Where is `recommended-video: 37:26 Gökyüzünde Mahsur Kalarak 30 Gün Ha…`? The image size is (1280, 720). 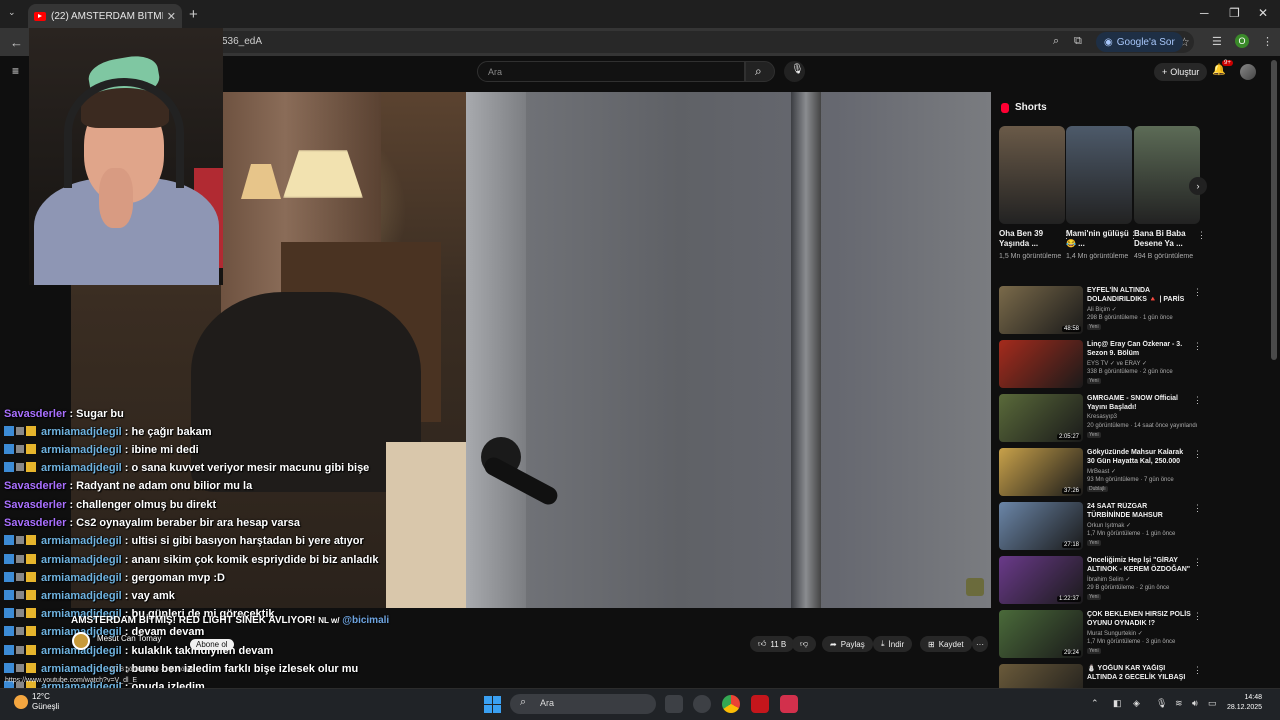
recommended-video: 37:26 Gökyüzünde Mahsur Kalarak 30 Gün Ha… is located at coordinates (1105, 473).